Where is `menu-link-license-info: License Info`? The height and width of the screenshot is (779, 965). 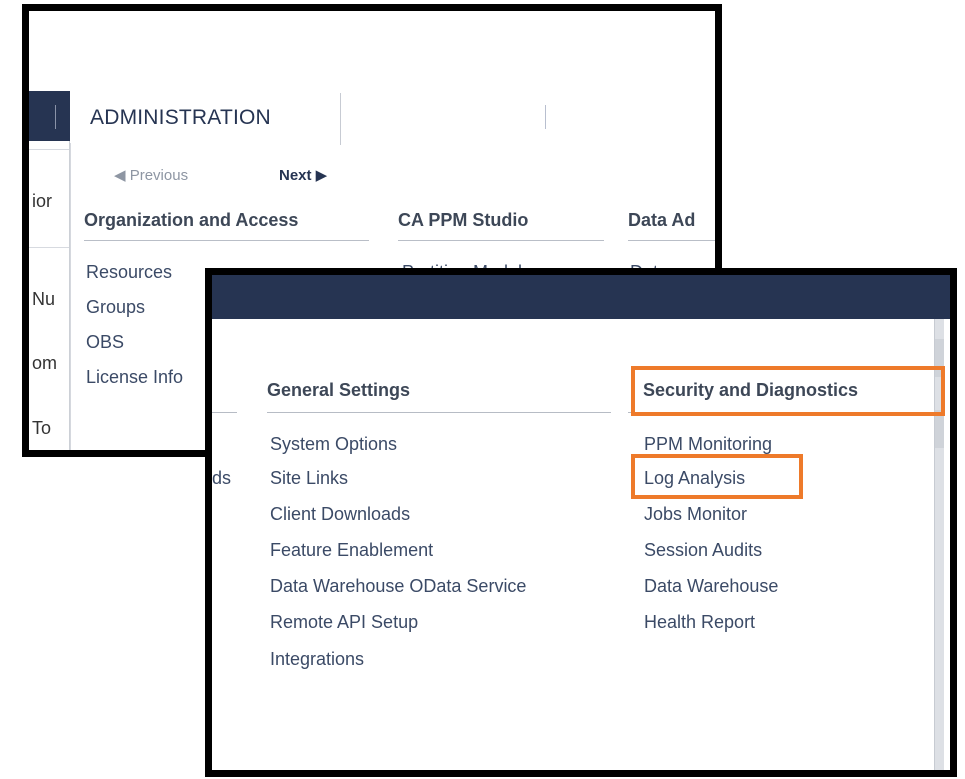 menu-link-license-info: License Info is located at coordinates (134, 377).